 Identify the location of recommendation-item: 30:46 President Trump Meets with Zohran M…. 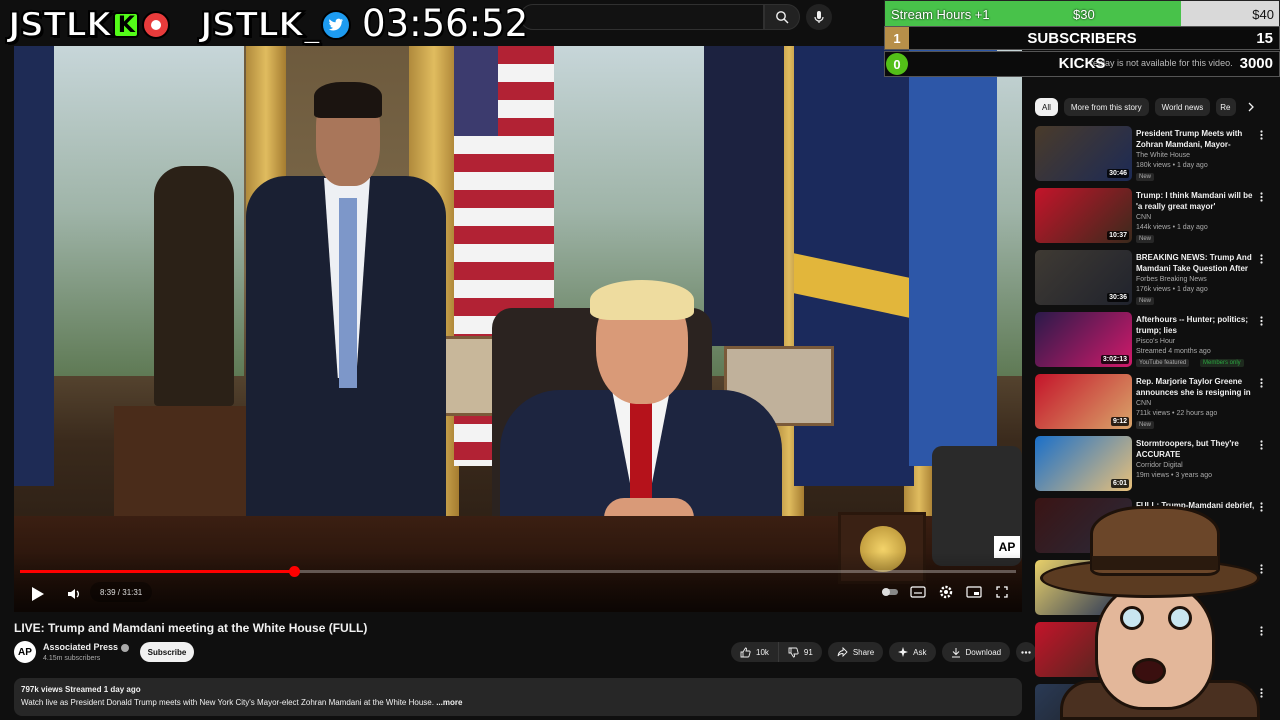
(1155, 157).